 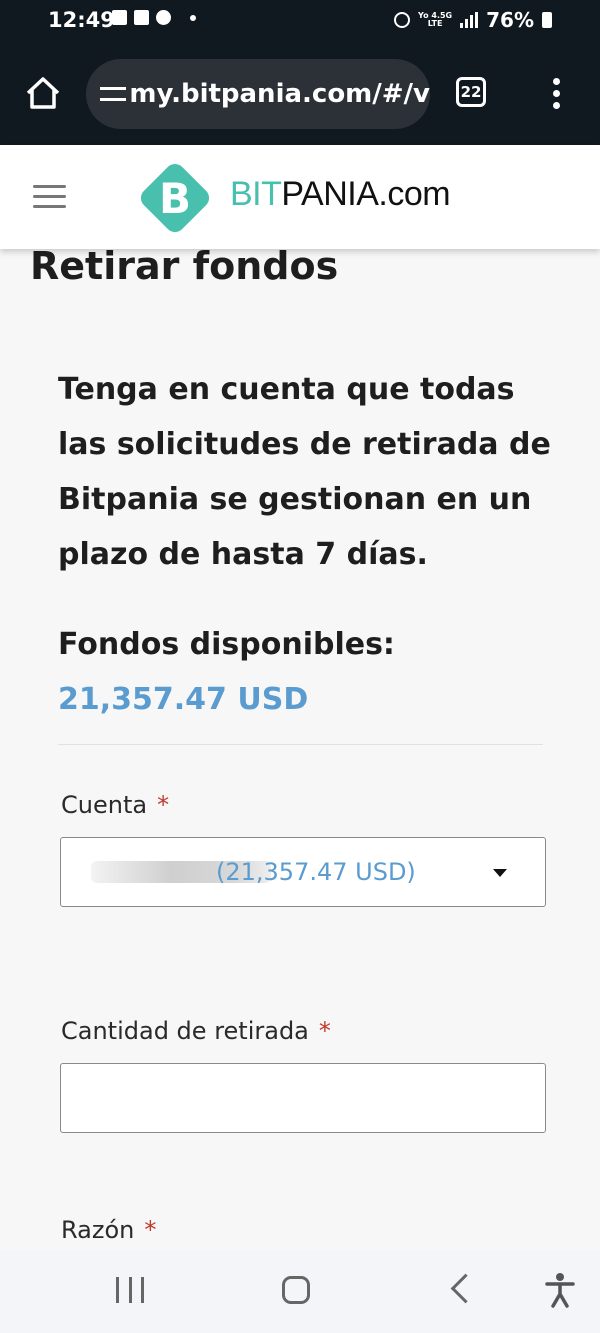 I want to click on address-bar: my.bitpania.com/#/v, so click(x=258, y=94).